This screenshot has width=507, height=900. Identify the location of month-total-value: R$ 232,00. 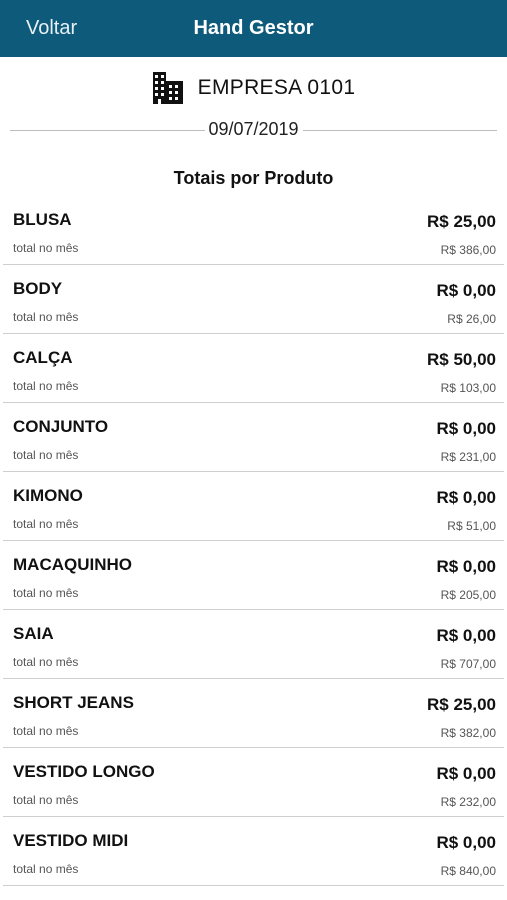
(468, 802).